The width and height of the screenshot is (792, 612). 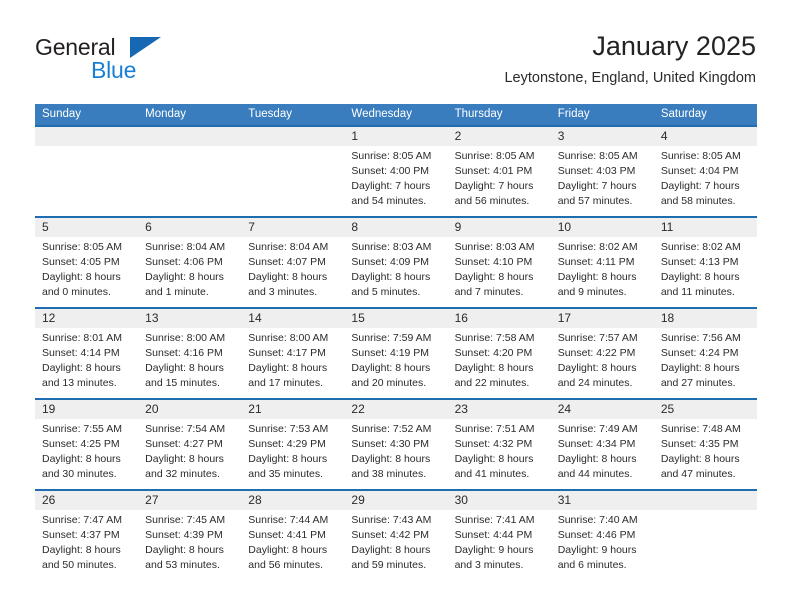 I want to click on day-number: 4, so click(x=664, y=136).